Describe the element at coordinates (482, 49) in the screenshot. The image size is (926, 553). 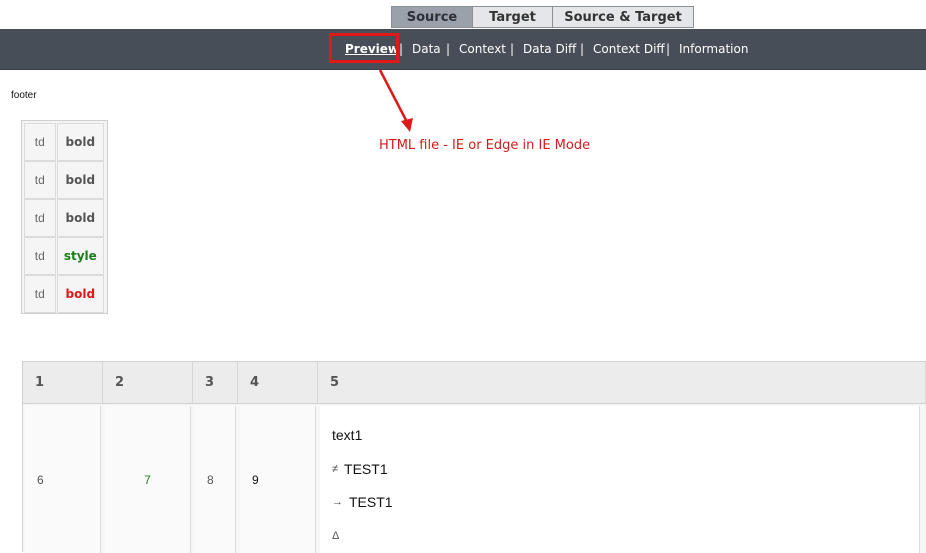
I see `nav-context: Context` at that location.